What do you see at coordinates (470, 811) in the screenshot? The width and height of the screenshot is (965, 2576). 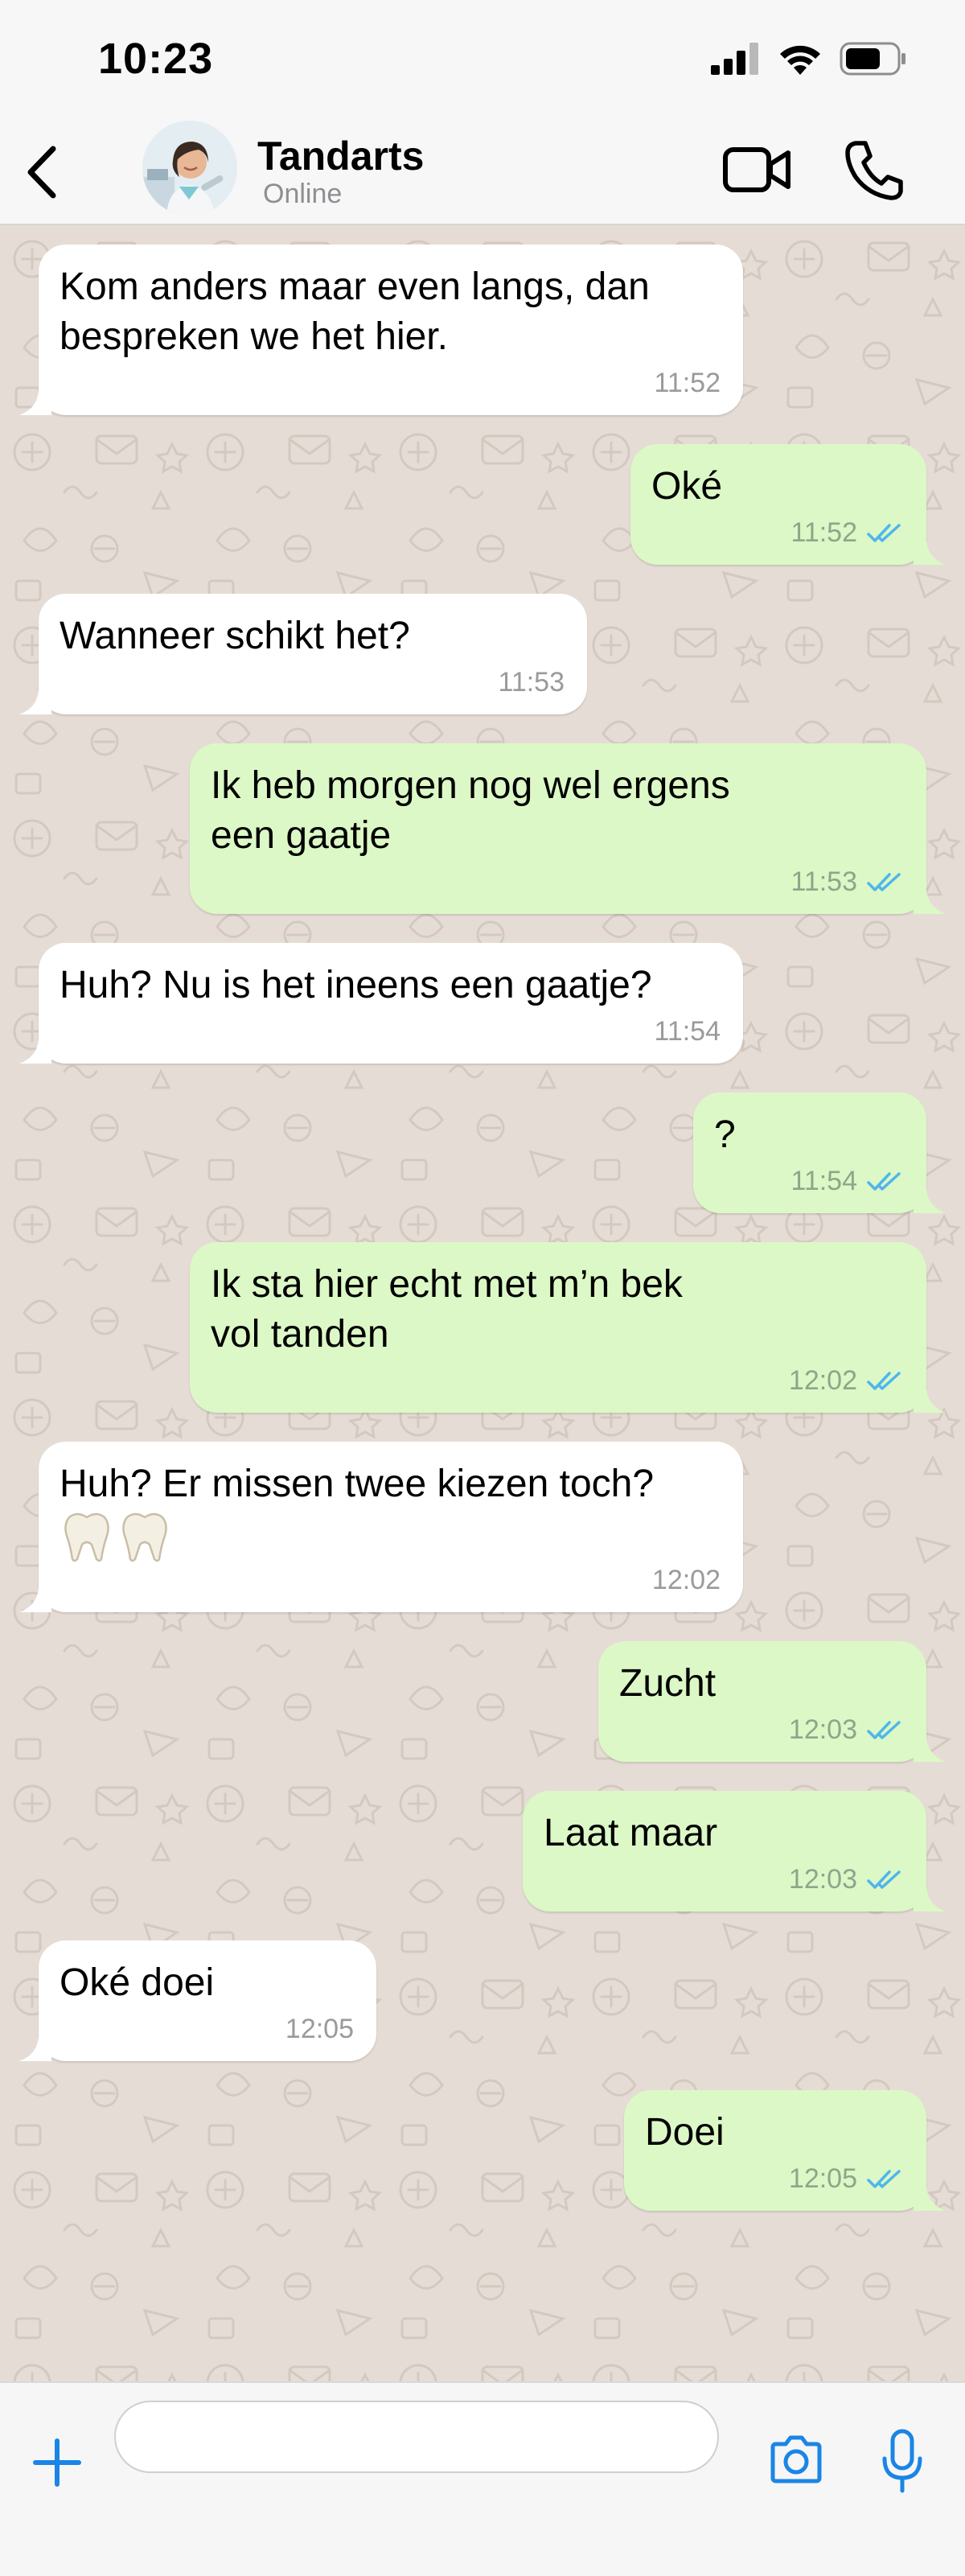 I see `message-text: Ik heb morgen nog wel ergens een gaatje` at bounding box center [470, 811].